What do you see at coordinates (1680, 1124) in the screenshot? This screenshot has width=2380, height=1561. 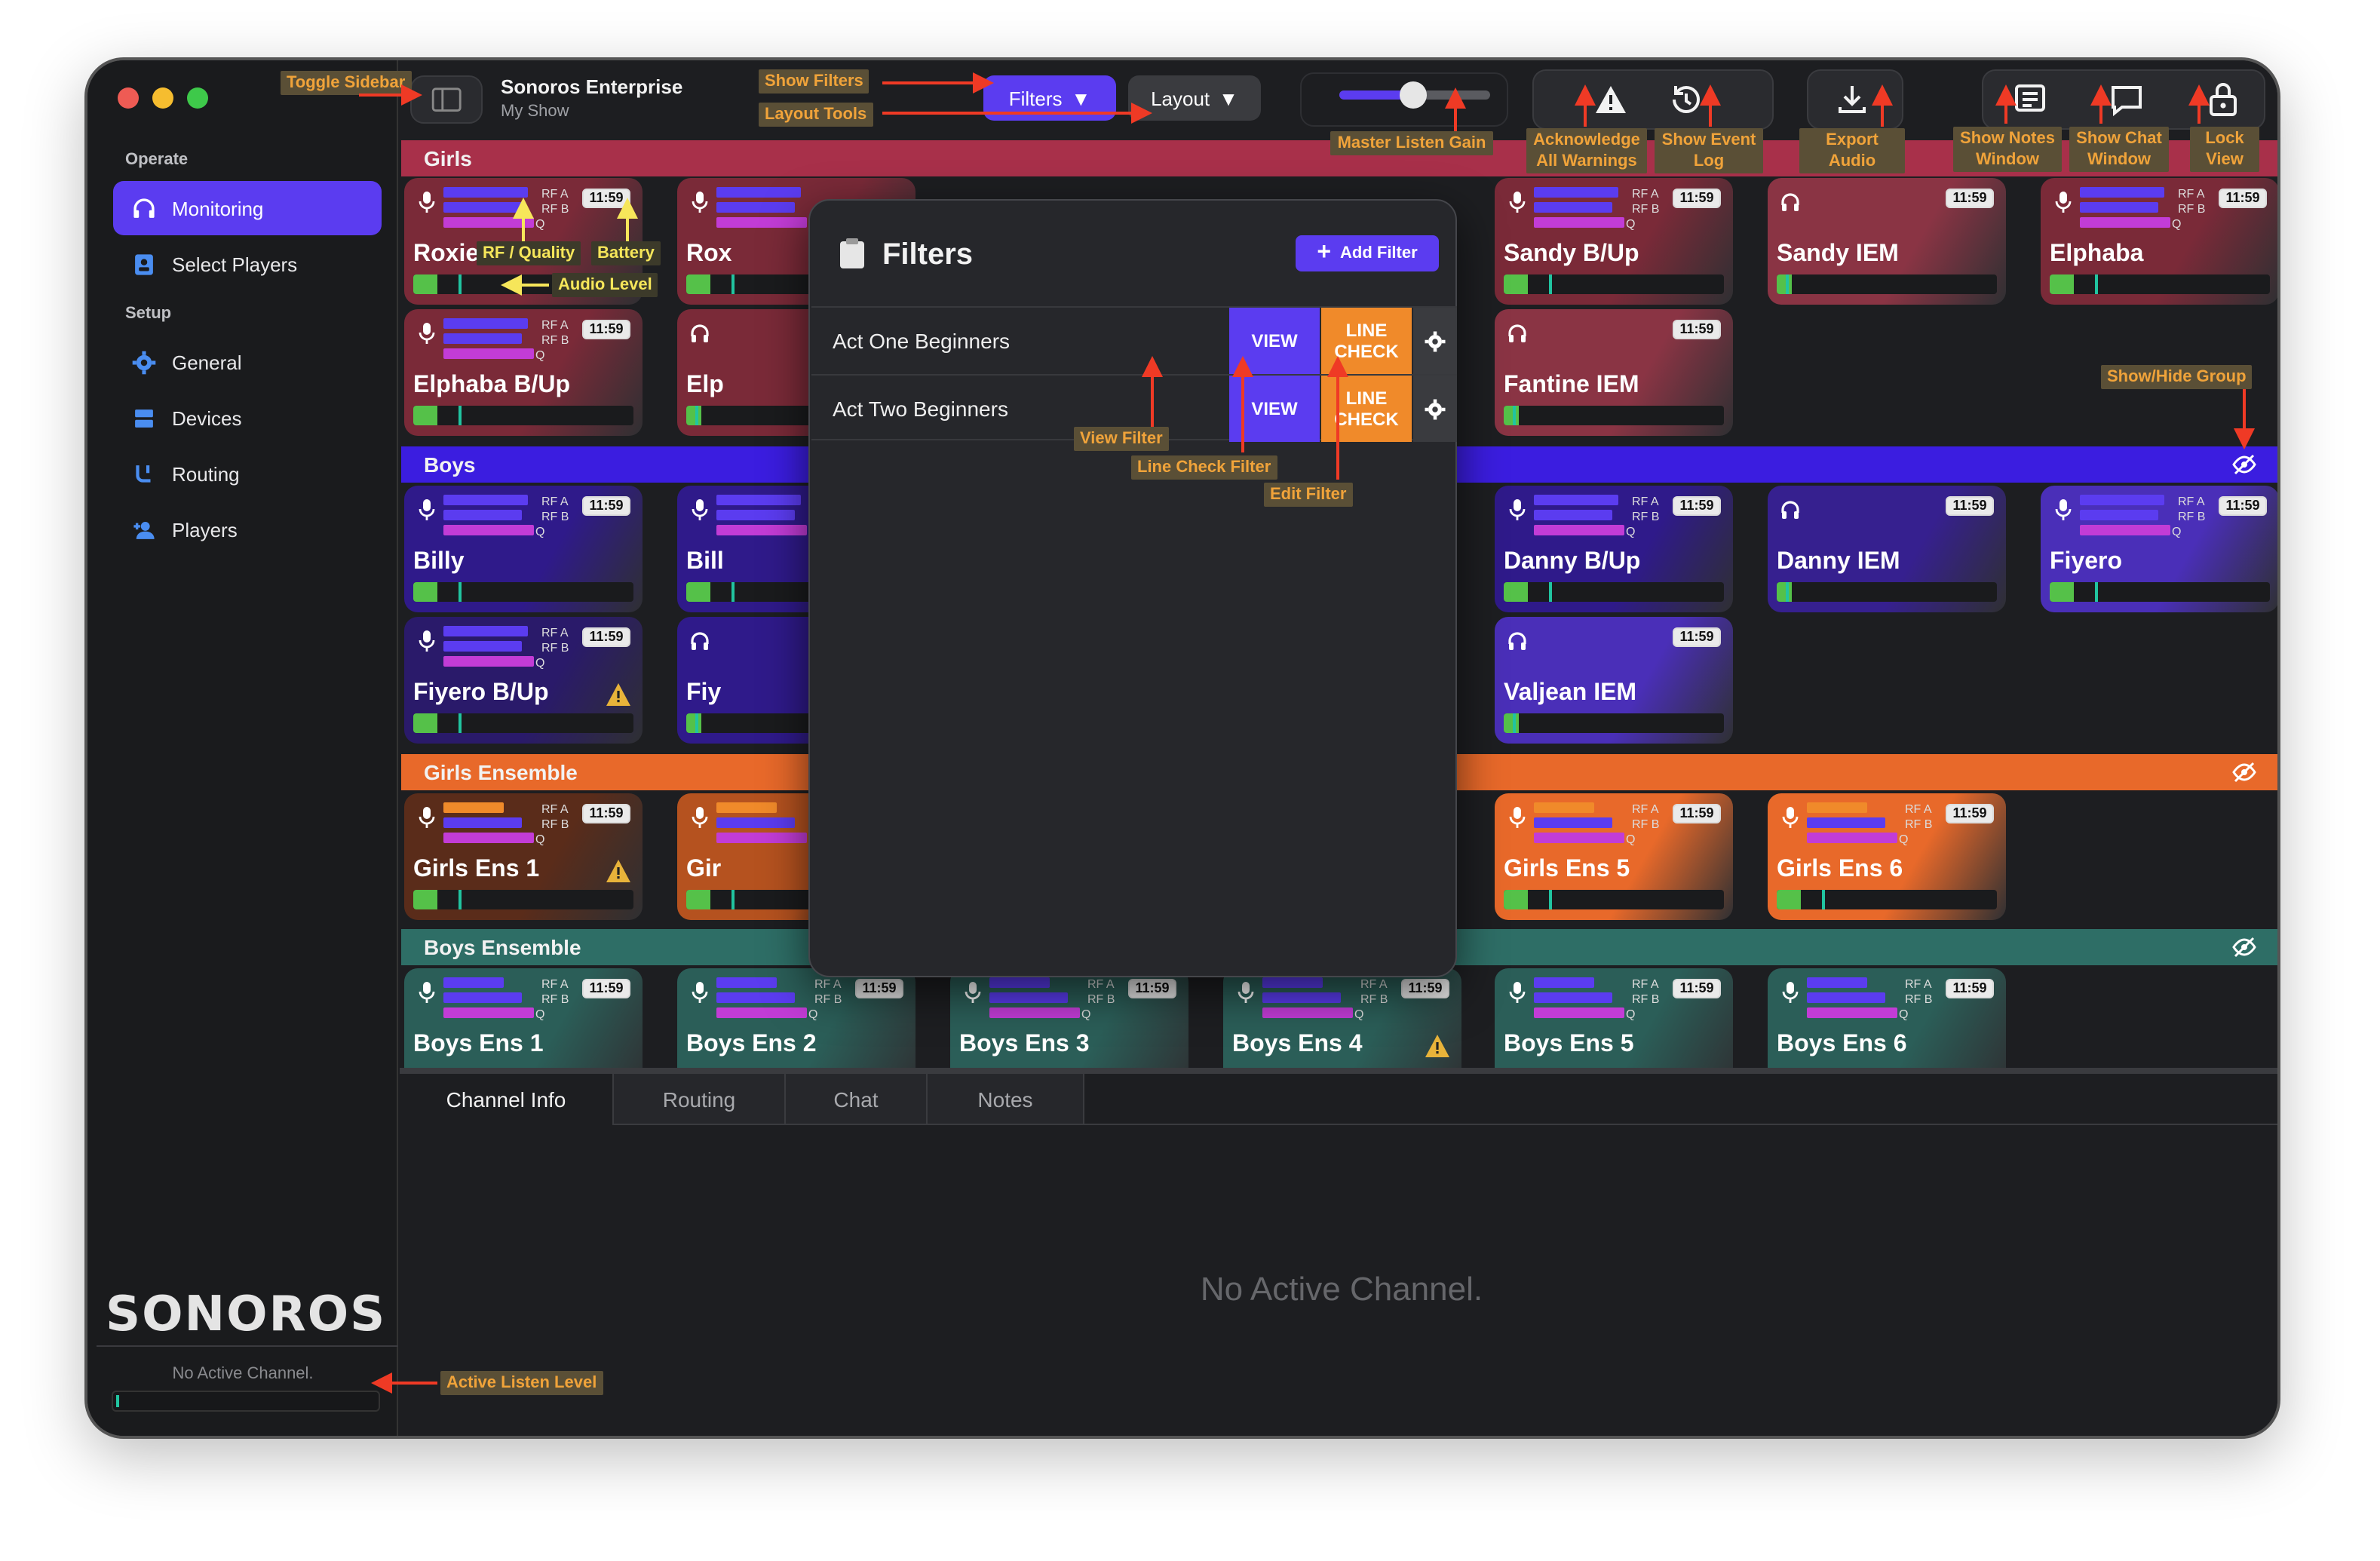 I see `tab-bar-divider` at bounding box center [1680, 1124].